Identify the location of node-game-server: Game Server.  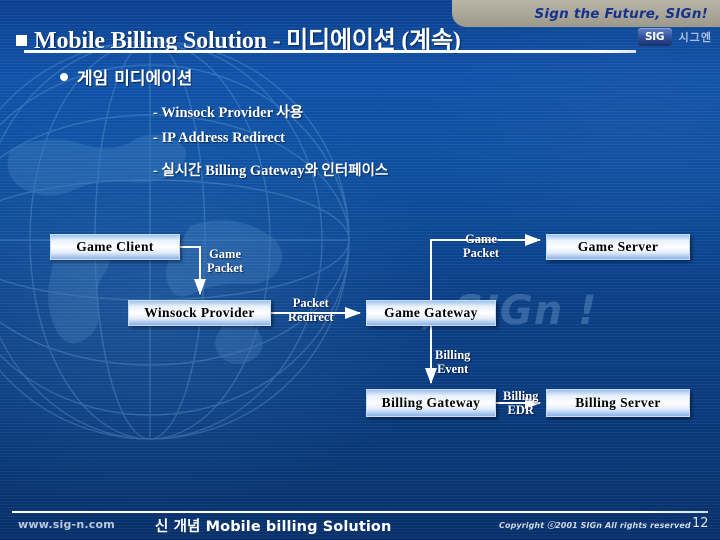
(618, 247).